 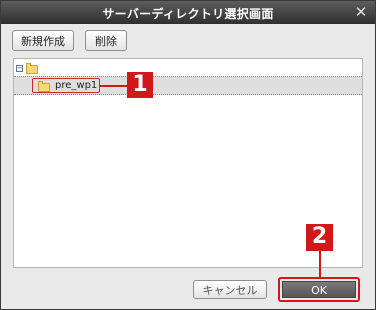 I want to click on collapse-icon: −, so click(x=19, y=68).